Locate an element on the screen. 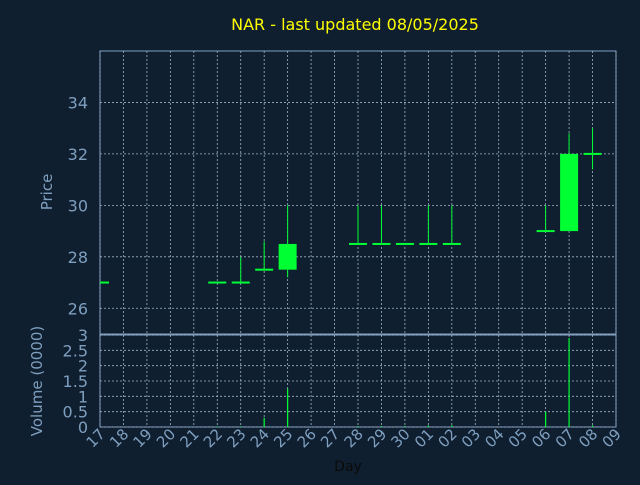  x-tick-label: 26 is located at coordinates (307, 438).